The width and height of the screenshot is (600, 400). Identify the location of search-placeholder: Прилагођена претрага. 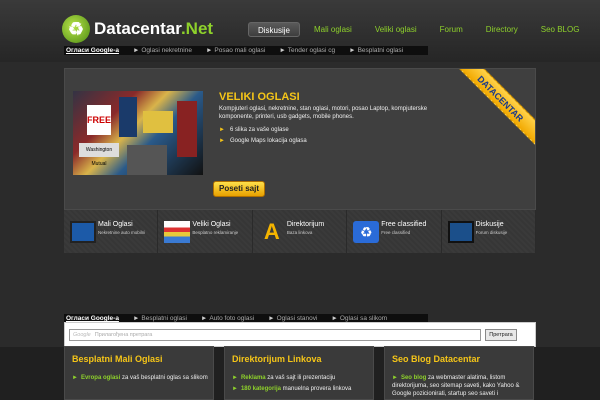
(123, 335).